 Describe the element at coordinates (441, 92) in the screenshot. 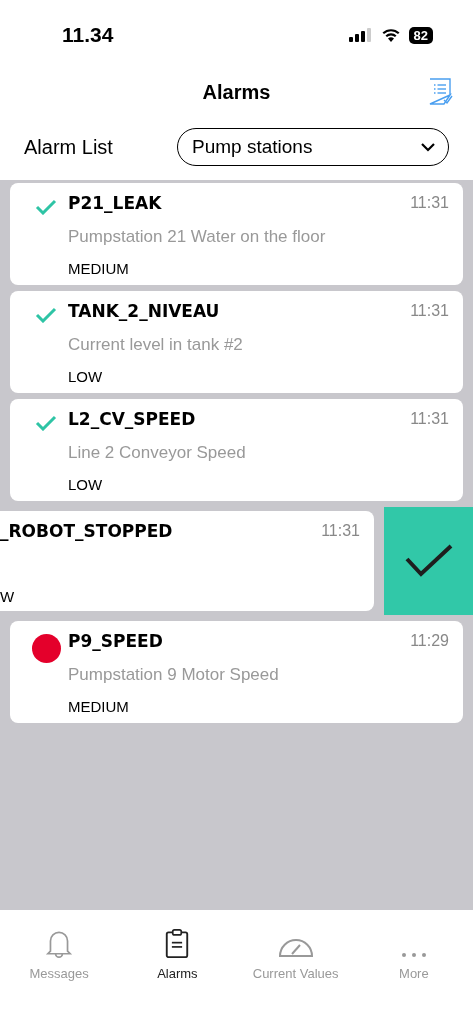

I see `checklist-icon` at that location.